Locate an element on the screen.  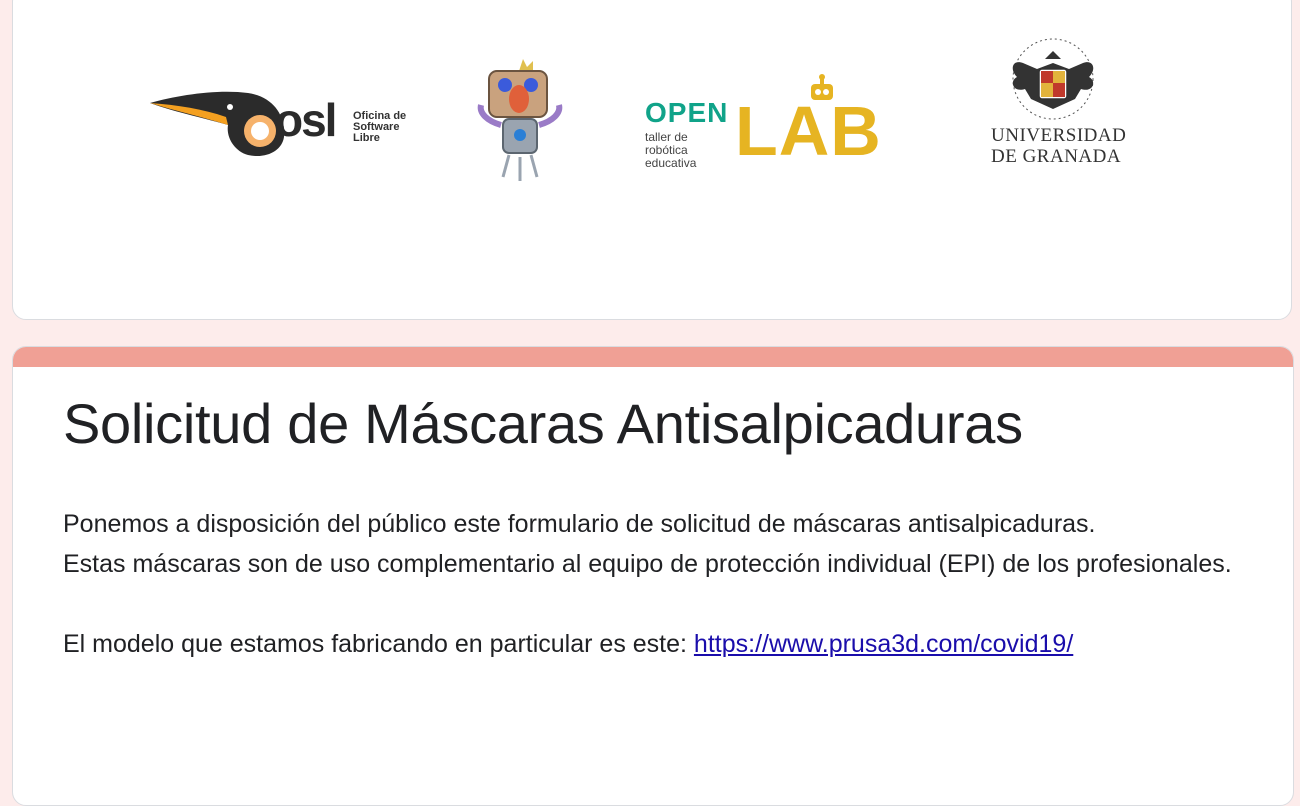
ugr-name: UNIVERSIDAD DE GRANADA is located at coordinates (1059, 146).